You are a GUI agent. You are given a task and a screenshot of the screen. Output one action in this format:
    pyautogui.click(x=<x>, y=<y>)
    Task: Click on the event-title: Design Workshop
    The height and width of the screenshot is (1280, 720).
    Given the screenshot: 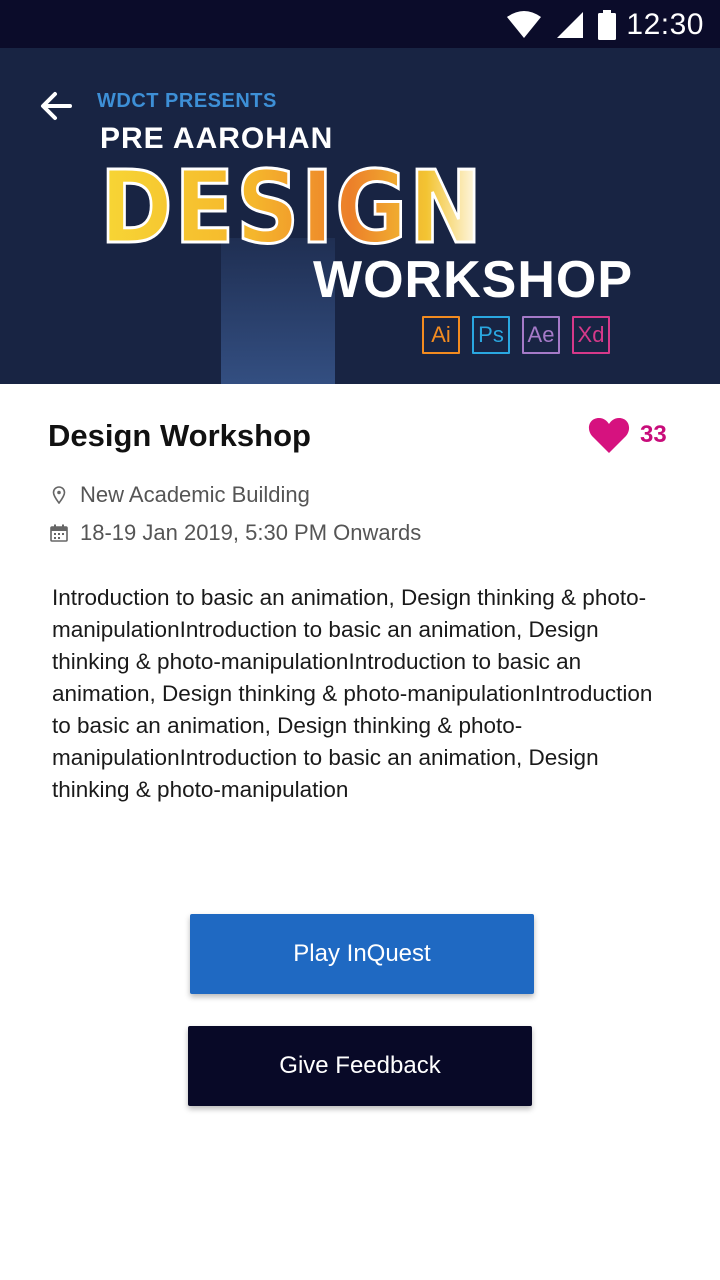 What is the action you would take?
    pyautogui.click(x=179, y=435)
    